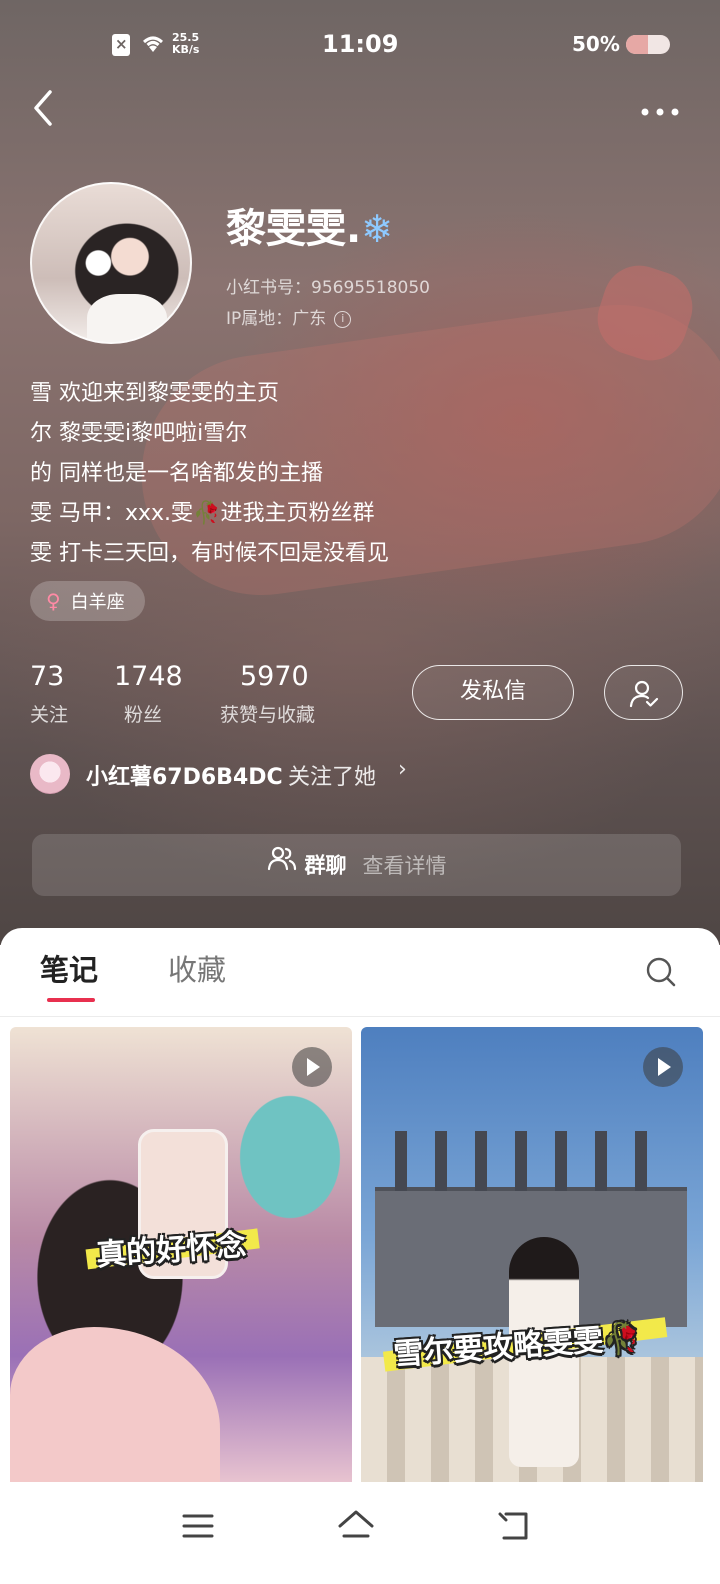 The height and width of the screenshot is (1584, 720). What do you see at coordinates (198, 1526) in the screenshot?
I see `menu-icon` at bounding box center [198, 1526].